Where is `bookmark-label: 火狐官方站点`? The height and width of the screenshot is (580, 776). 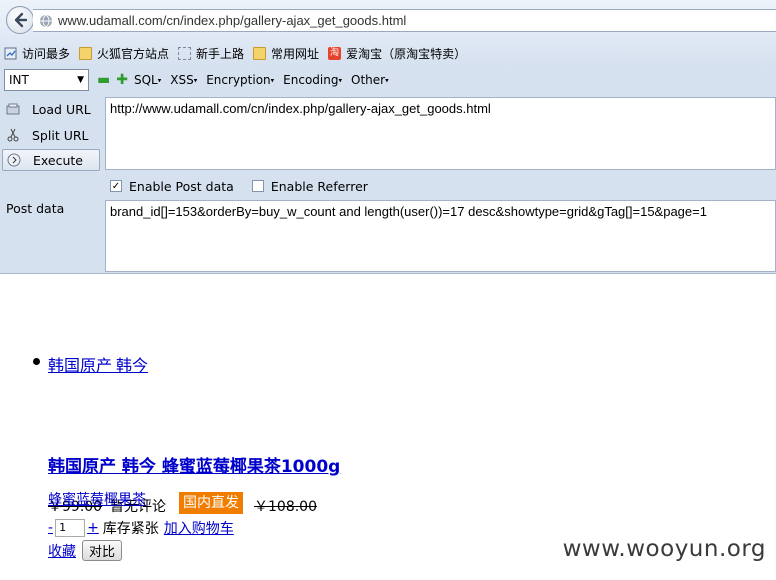 bookmark-label: 火狐官方站点 is located at coordinates (133, 53).